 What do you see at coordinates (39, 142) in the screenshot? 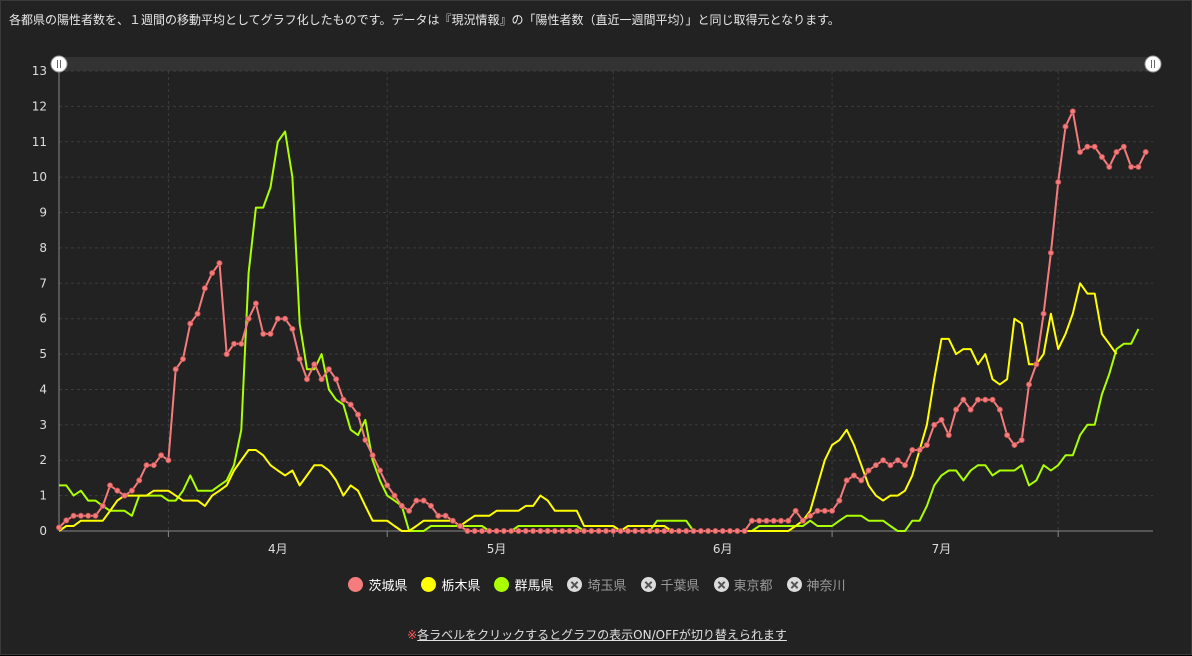
I see `y-tick-label: 11` at bounding box center [39, 142].